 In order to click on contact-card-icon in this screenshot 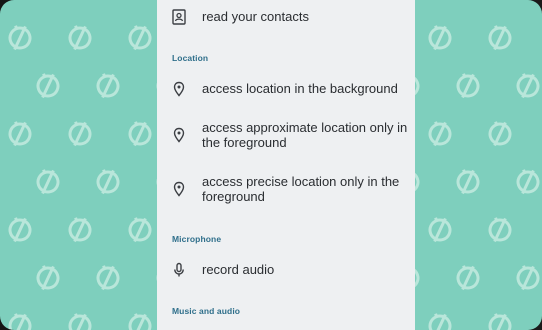, I will do `click(179, 17)`.